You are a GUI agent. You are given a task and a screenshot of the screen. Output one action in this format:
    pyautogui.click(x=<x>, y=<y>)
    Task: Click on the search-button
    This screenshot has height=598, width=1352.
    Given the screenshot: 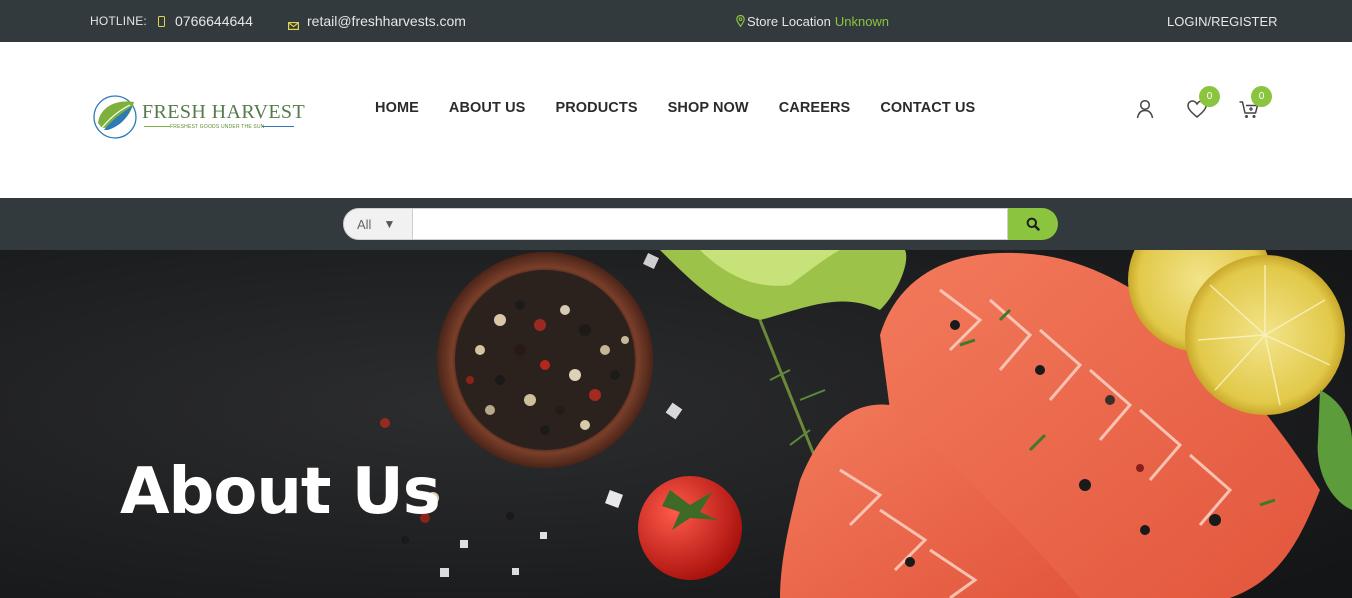 What is the action you would take?
    pyautogui.click(x=1033, y=224)
    